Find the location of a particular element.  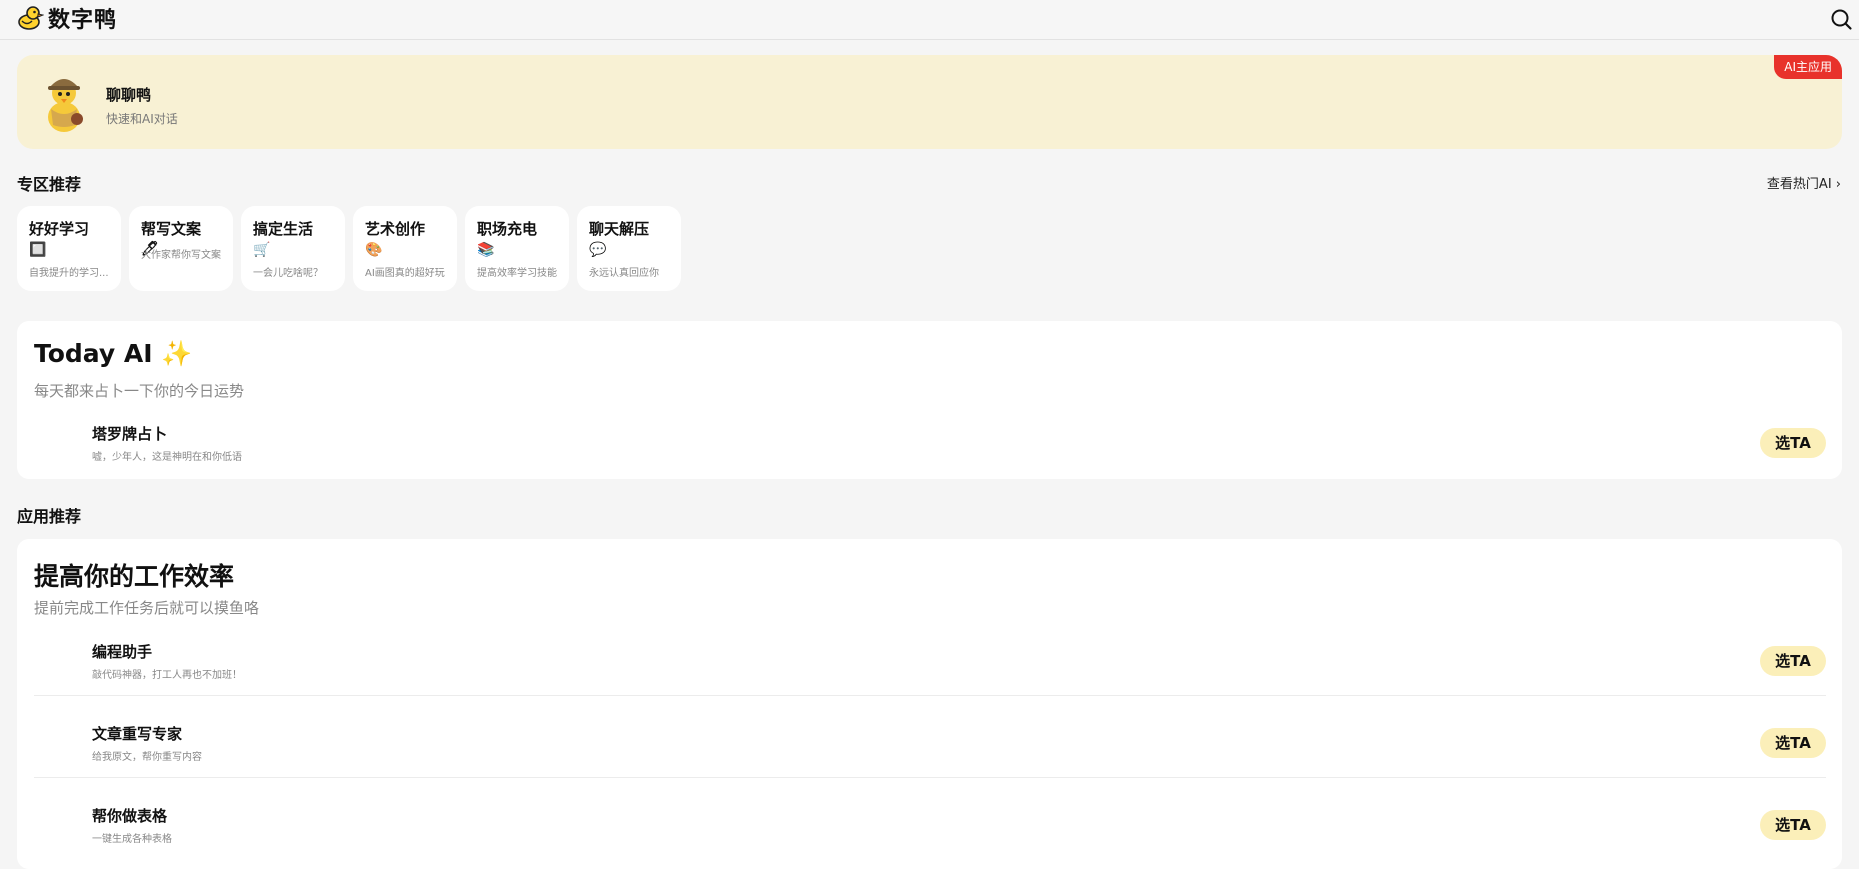

top-header: 数字鸭 is located at coordinates (929, 20).